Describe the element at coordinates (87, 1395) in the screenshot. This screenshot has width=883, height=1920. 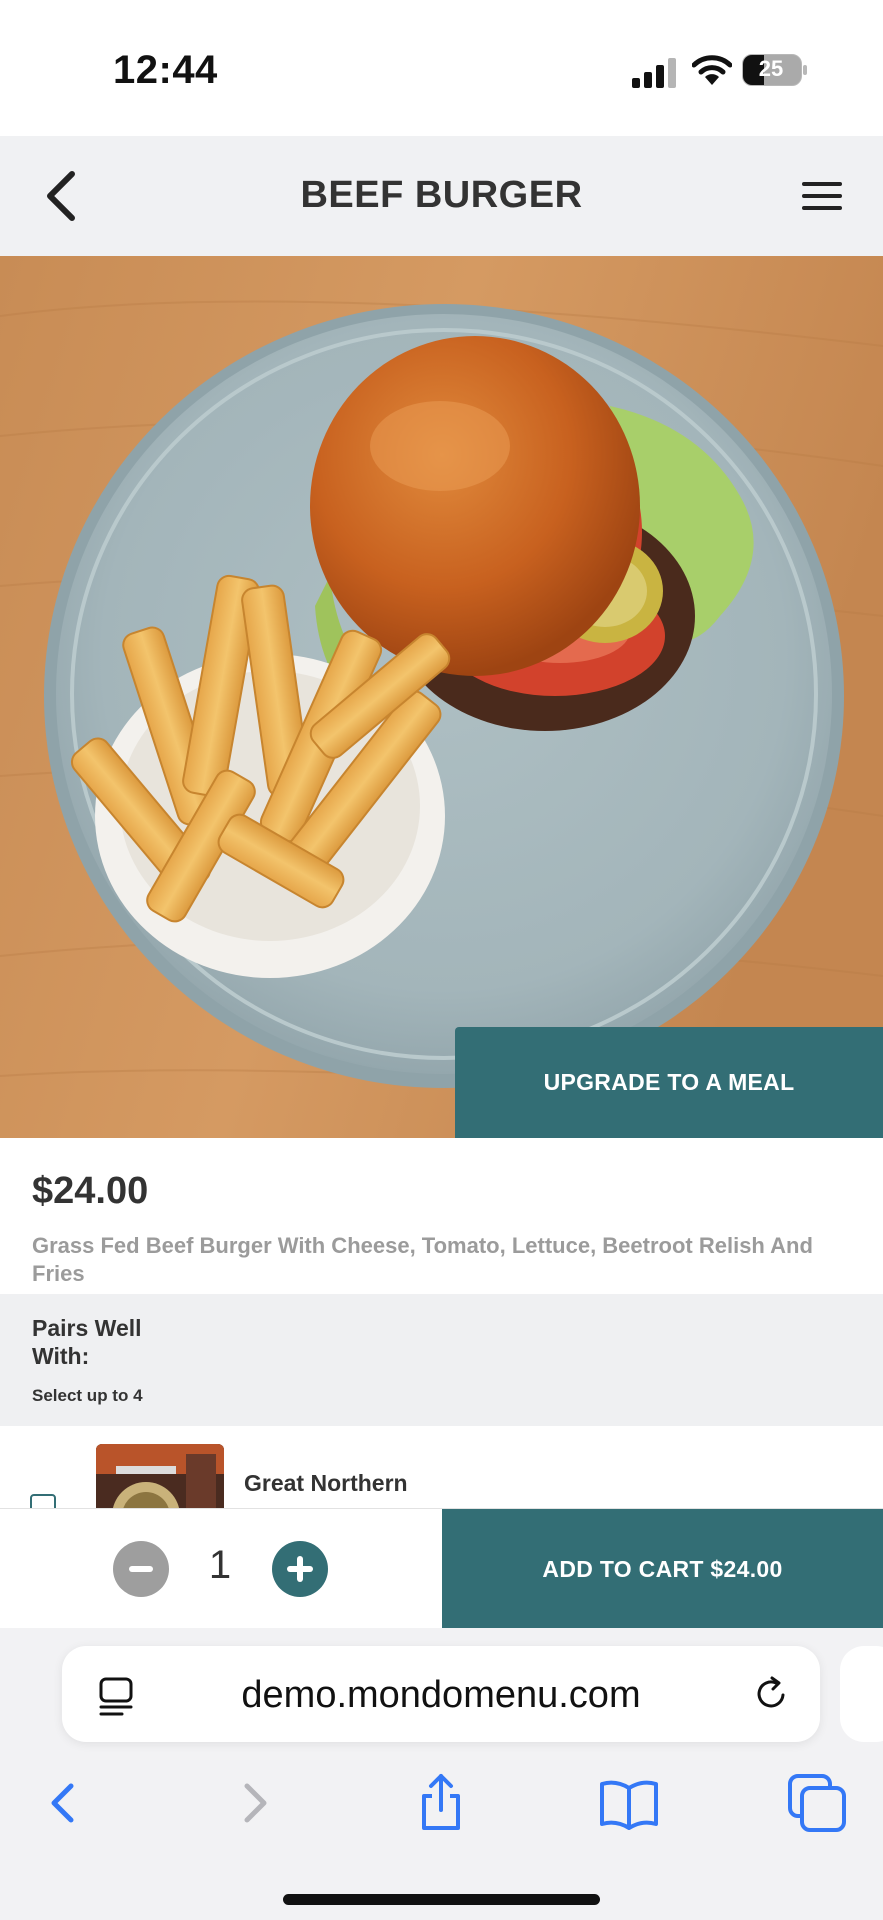
I see `pairs-select-hint: Select up to 4` at that location.